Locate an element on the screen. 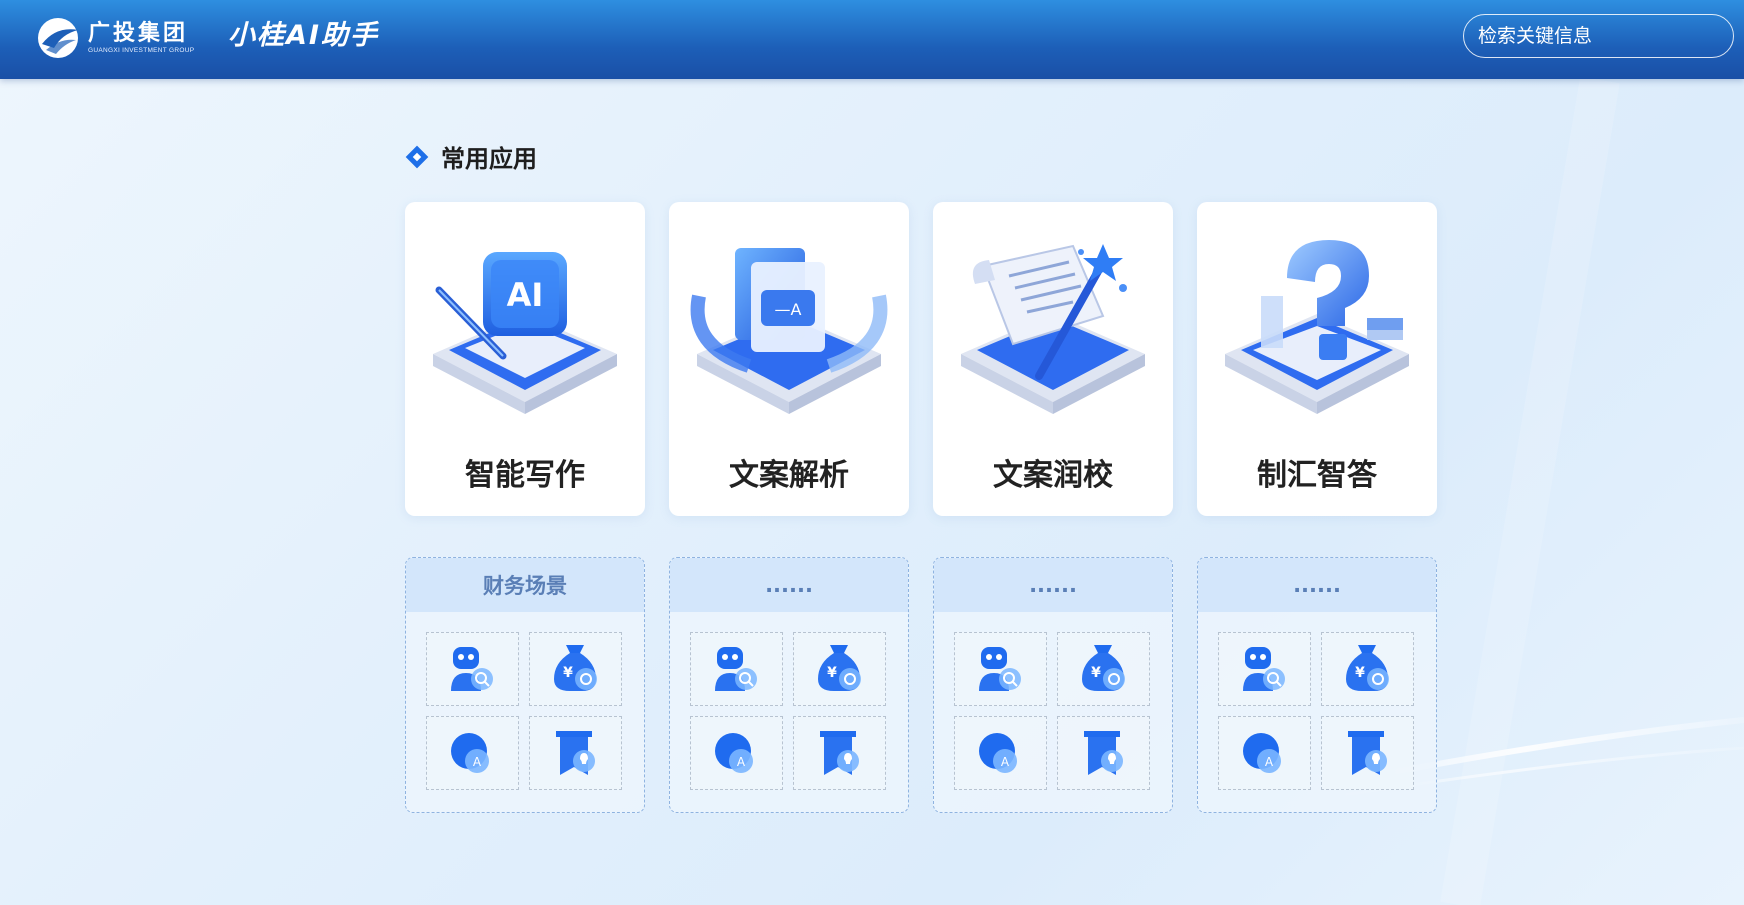  ai-writing-icon: AI is located at coordinates (525, 333).